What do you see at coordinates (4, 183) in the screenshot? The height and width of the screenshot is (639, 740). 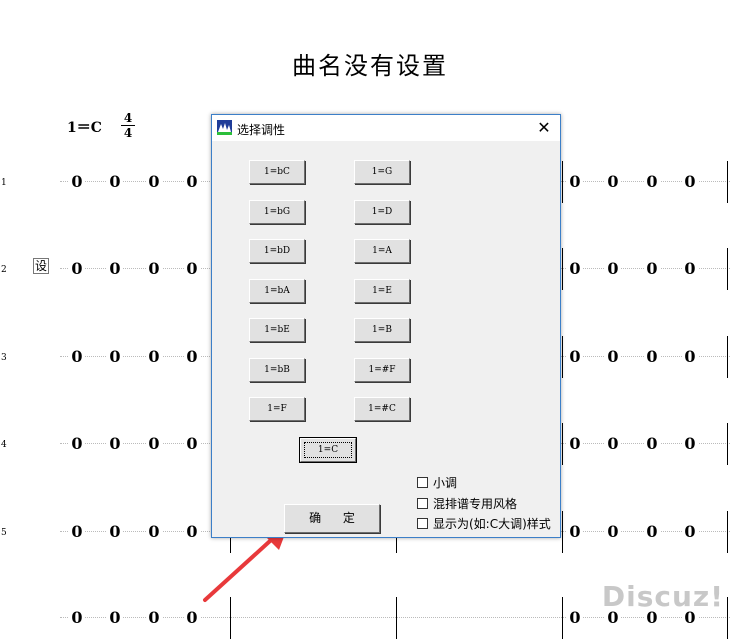 I see `row-number: 1` at bounding box center [4, 183].